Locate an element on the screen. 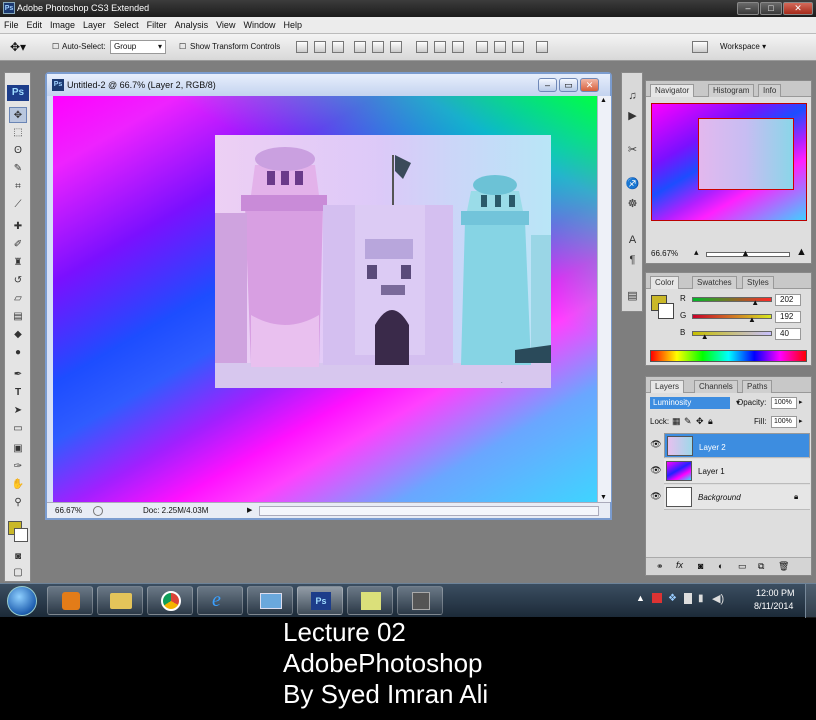 Image resolution: width=816 pixels, height=720 pixels. close-button: ✕ is located at coordinates (798, 8).